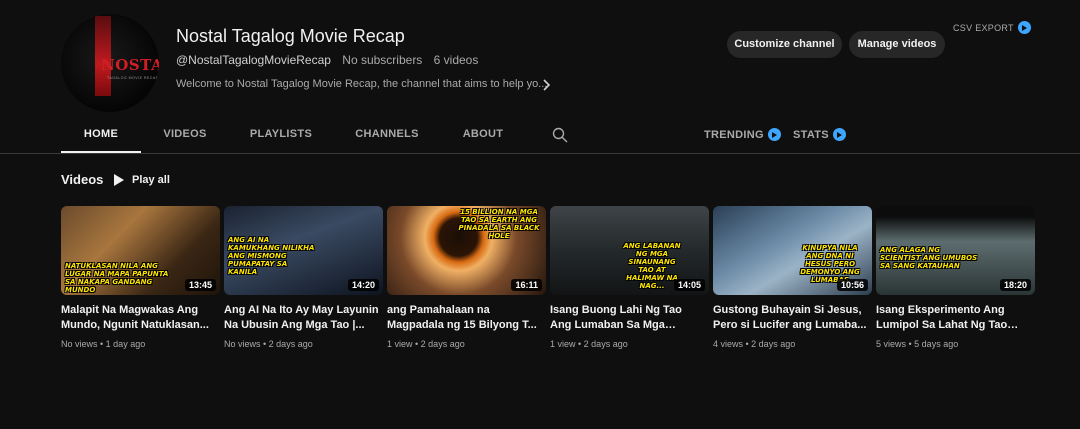 The width and height of the screenshot is (1080, 429). I want to click on channel-avatar: NOSTAL TAGALOG MOVIE RECAP, so click(110, 63).